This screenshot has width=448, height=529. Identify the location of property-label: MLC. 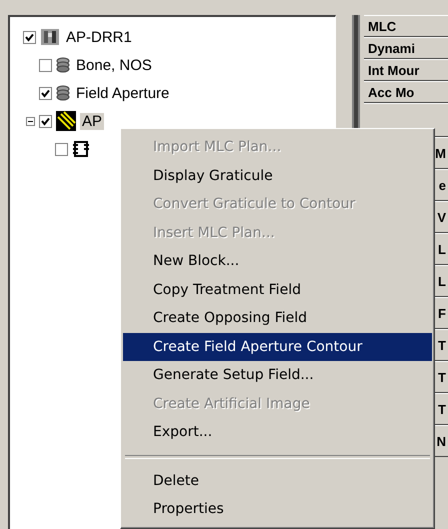
(406, 26).